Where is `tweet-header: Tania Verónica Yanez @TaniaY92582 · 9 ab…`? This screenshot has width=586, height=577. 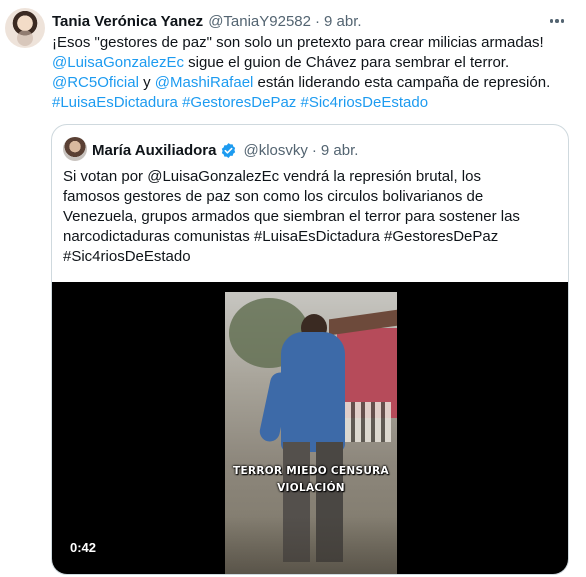 tweet-header: Tania Verónica Yanez @TaniaY92582 · 9 ab… is located at coordinates (207, 21).